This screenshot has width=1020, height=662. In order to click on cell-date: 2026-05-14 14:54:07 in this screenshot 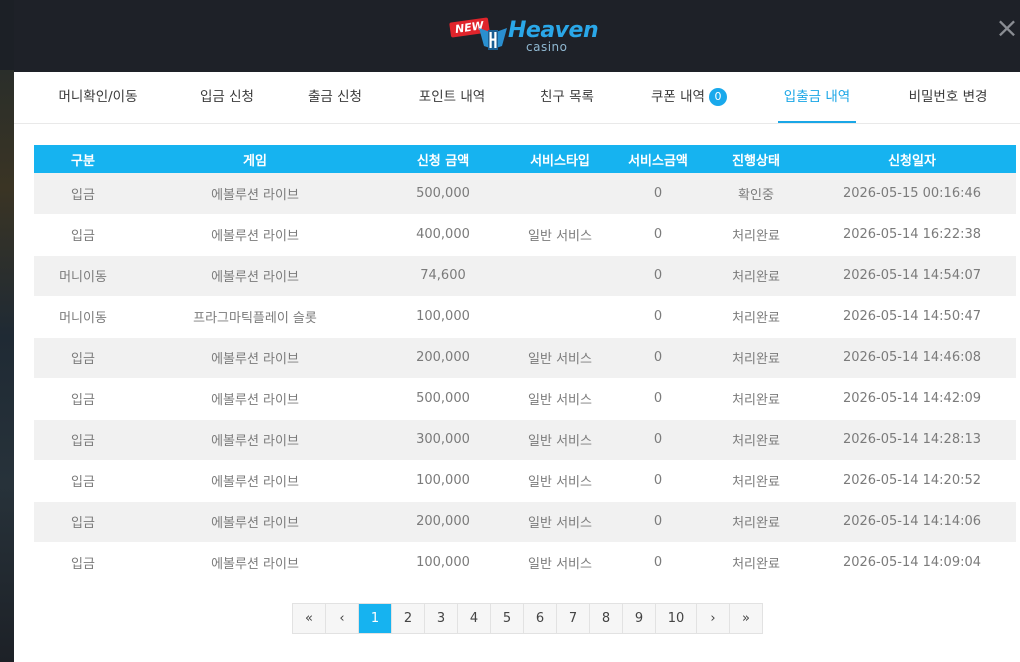, I will do `click(912, 275)`.